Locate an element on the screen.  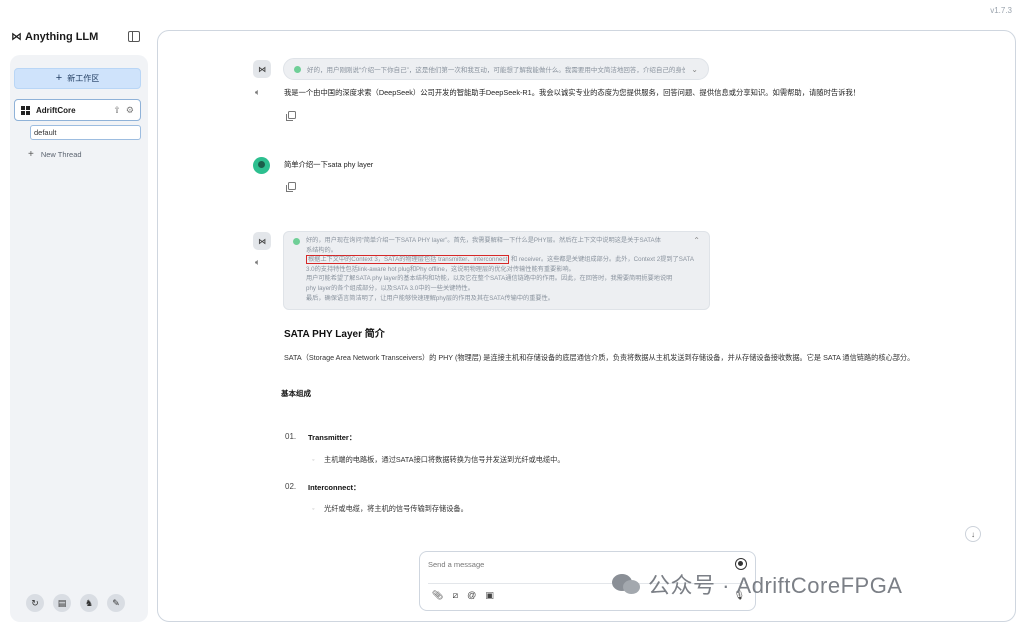
attachment-icon: 📎︎ is located at coordinates (437, 595).